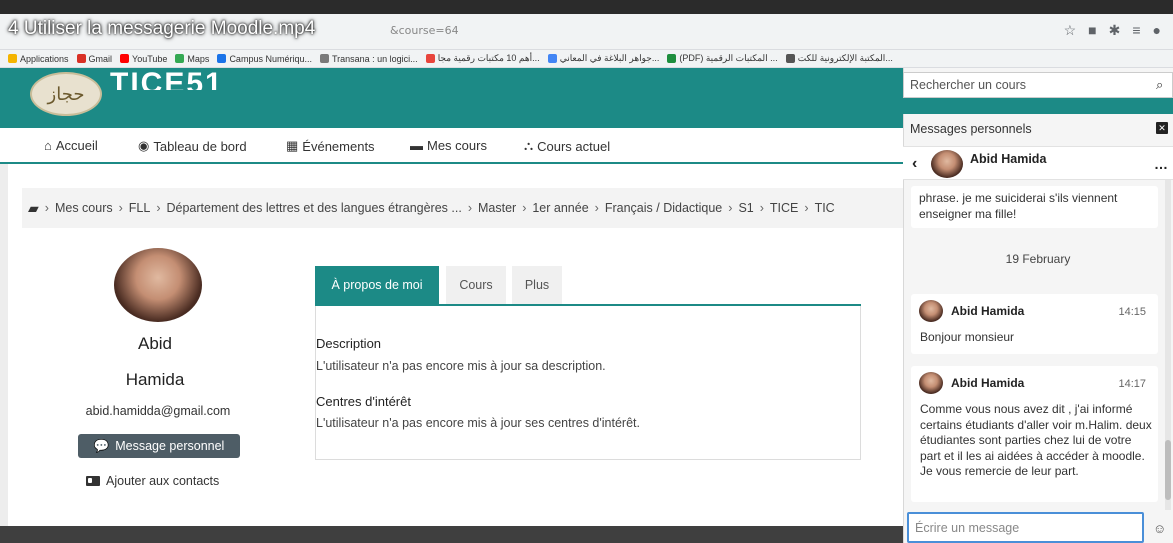 This screenshot has width=1173, height=543. I want to click on speech-bubble-icon: 💬, so click(101, 445).